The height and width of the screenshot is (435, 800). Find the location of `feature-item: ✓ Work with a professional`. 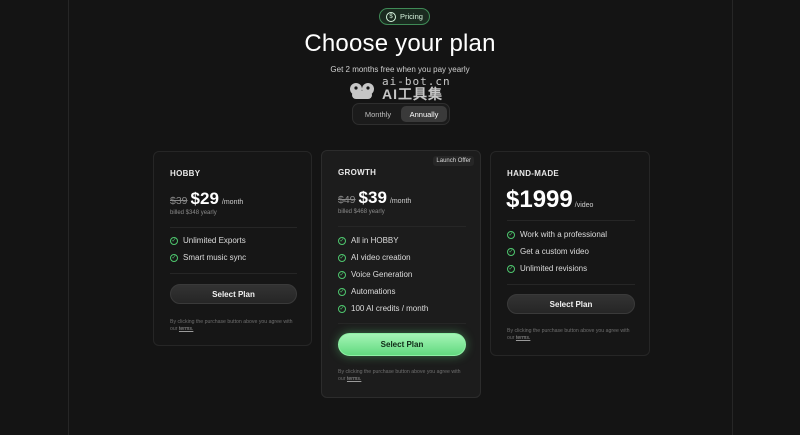

feature-item: ✓ Work with a professional is located at coordinates (557, 234).